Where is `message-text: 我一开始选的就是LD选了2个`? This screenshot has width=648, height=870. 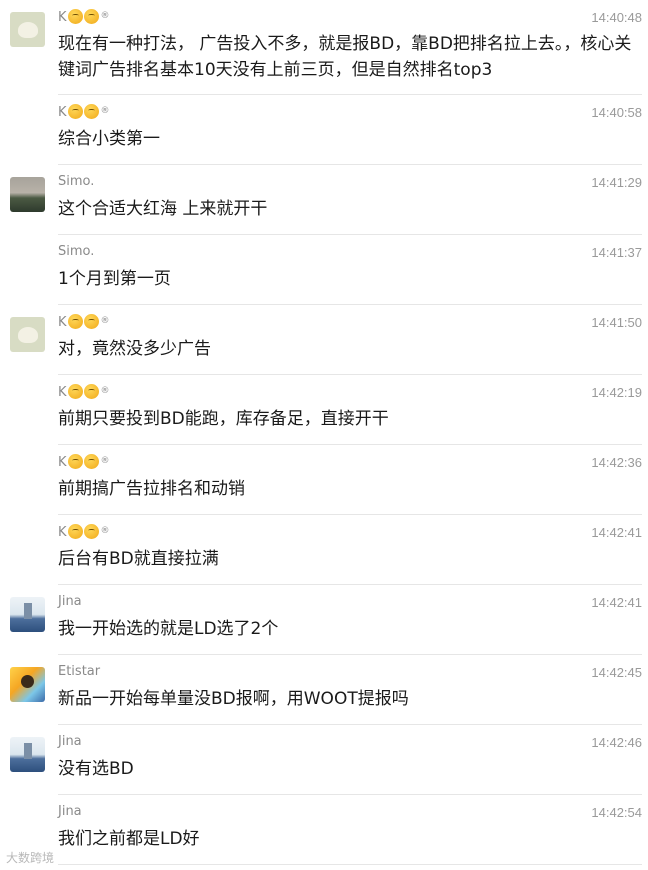
message-text: 我一开始选的就是LD选了2个 is located at coordinates (168, 629).